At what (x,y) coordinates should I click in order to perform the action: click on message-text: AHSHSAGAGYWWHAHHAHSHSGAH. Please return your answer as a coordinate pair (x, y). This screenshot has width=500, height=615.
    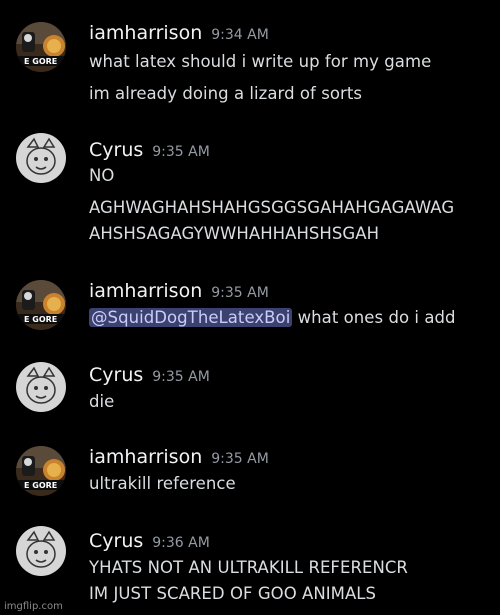
    Looking at the image, I should click on (234, 233).